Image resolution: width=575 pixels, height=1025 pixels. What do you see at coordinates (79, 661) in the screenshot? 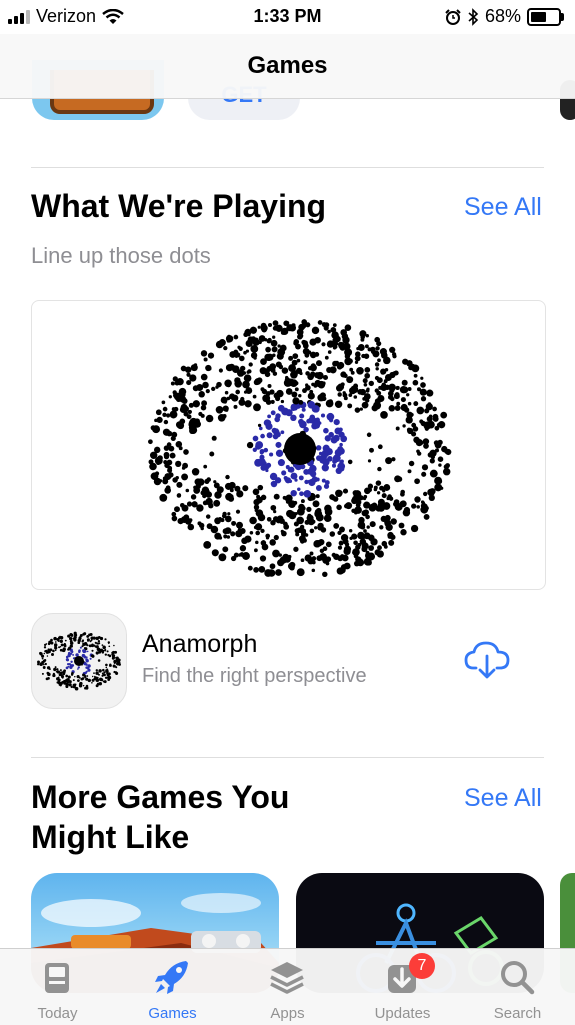
I see `anamorph-app-icon` at bounding box center [79, 661].